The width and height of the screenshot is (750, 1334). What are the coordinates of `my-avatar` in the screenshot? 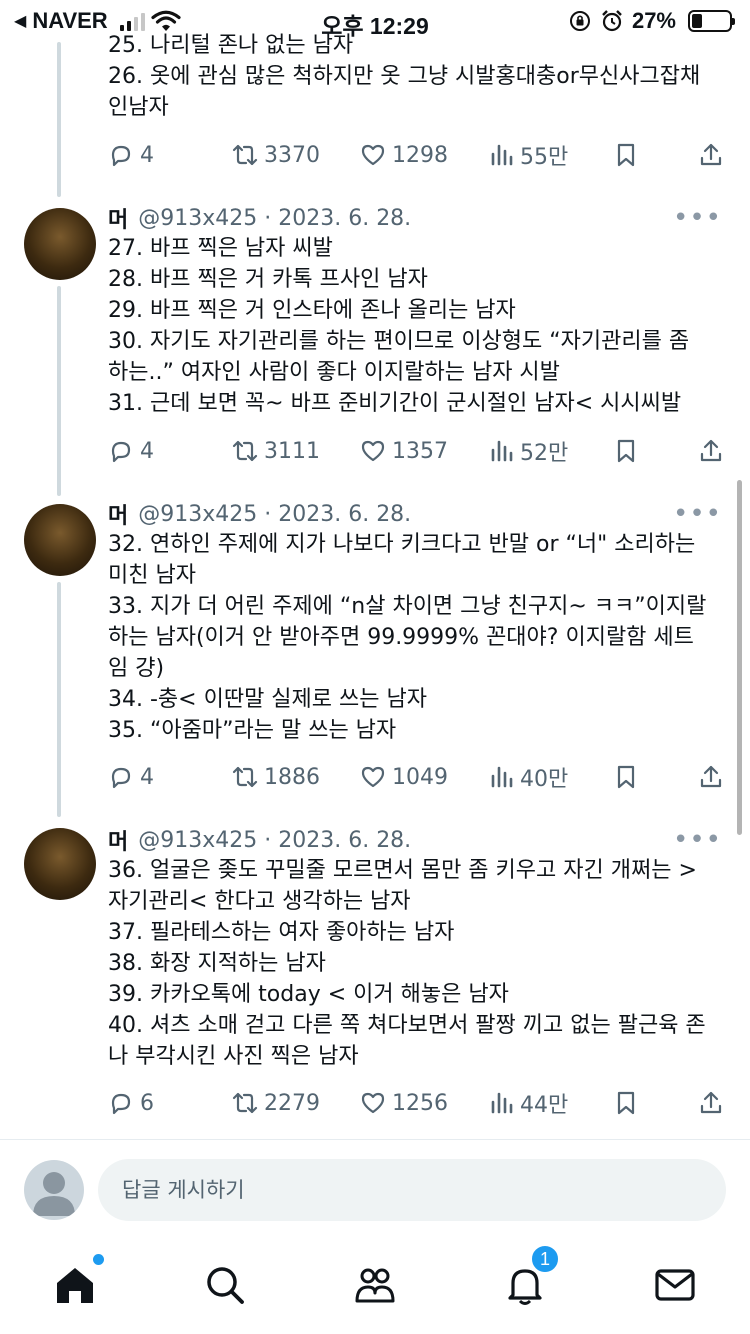 It's located at (54, 1190).